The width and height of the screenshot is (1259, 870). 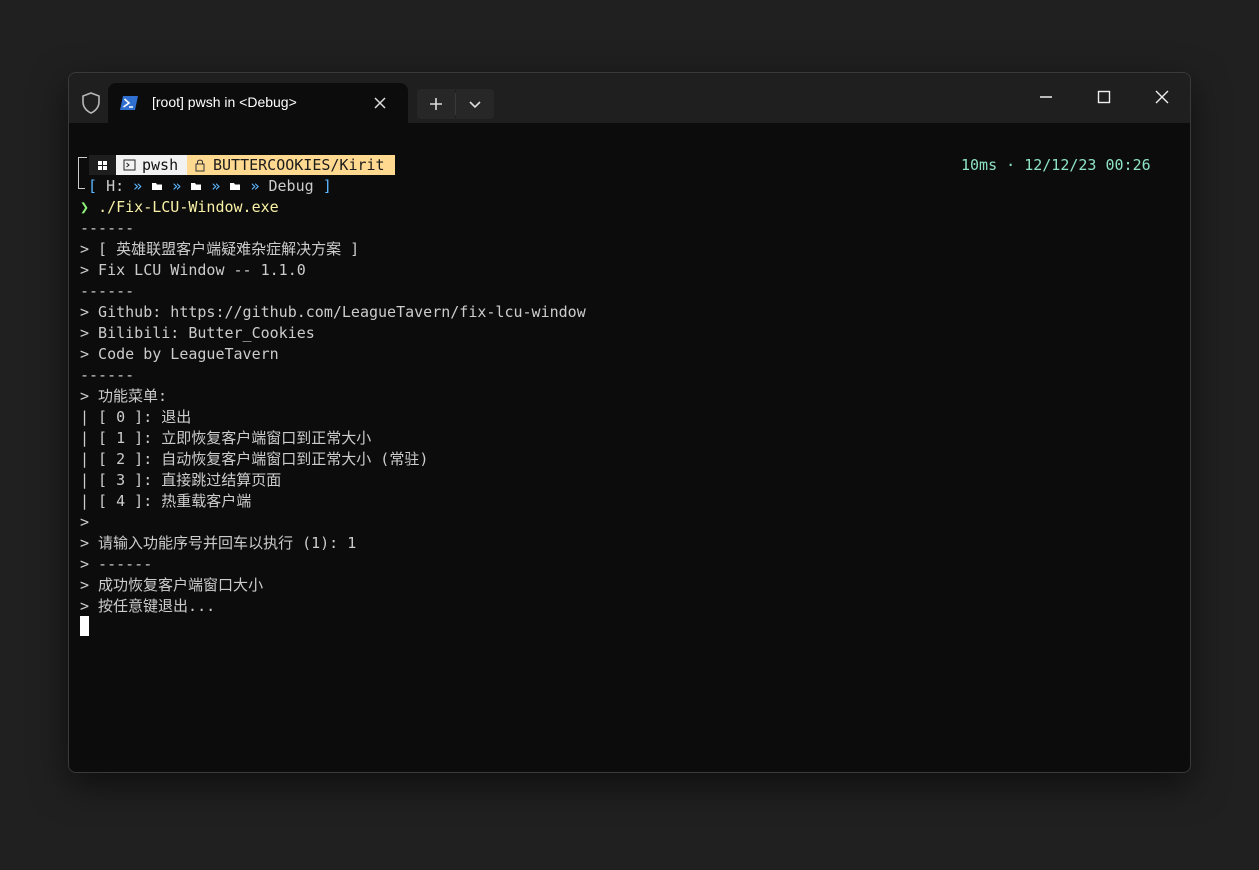 I want to click on minimize-icon, so click(x=1046, y=97).